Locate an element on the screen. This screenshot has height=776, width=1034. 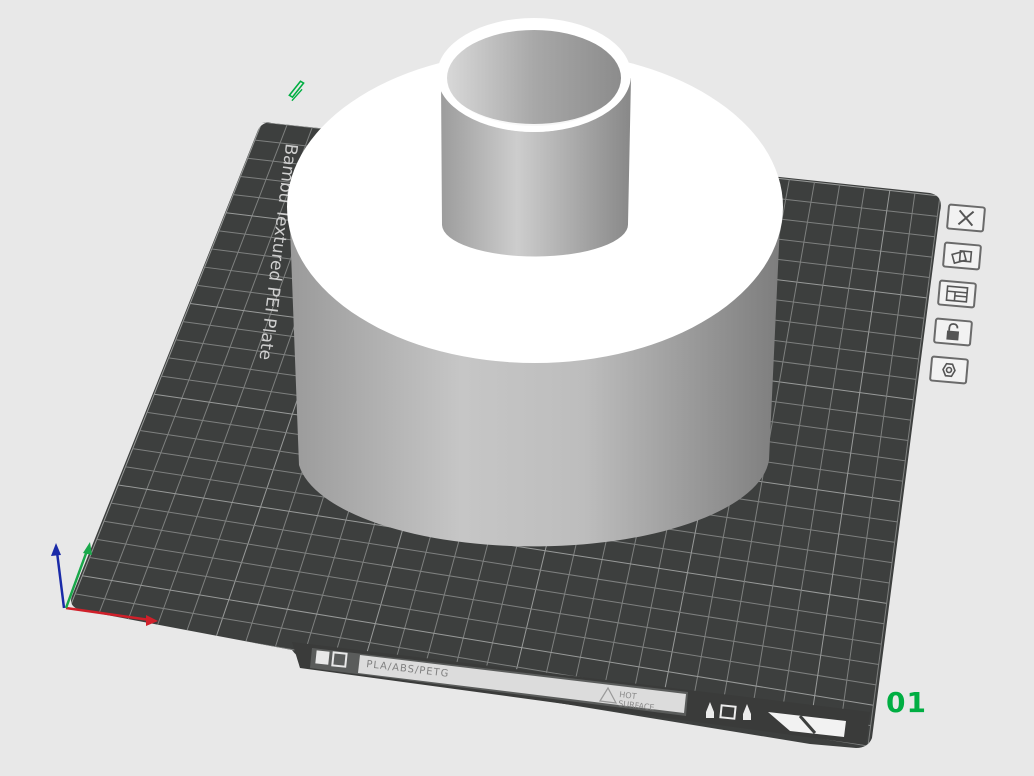
lock-icon is located at coordinates (953, 332).